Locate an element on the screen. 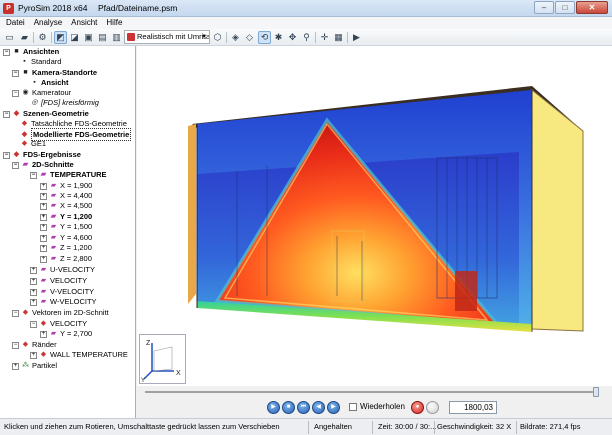 The width and height of the screenshot is (612, 435). step-forward-icon: ▶ is located at coordinates (333, 407).